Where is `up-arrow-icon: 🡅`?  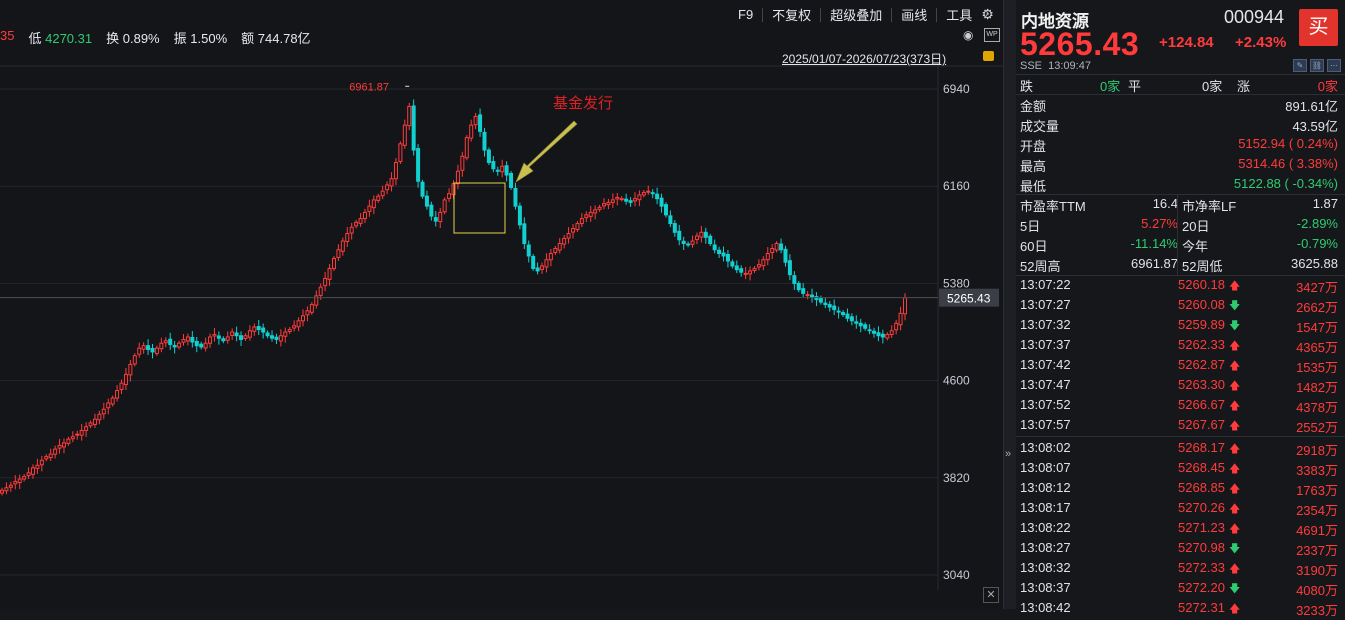
up-arrow-icon: 🡅 is located at coordinates (1235, 568).